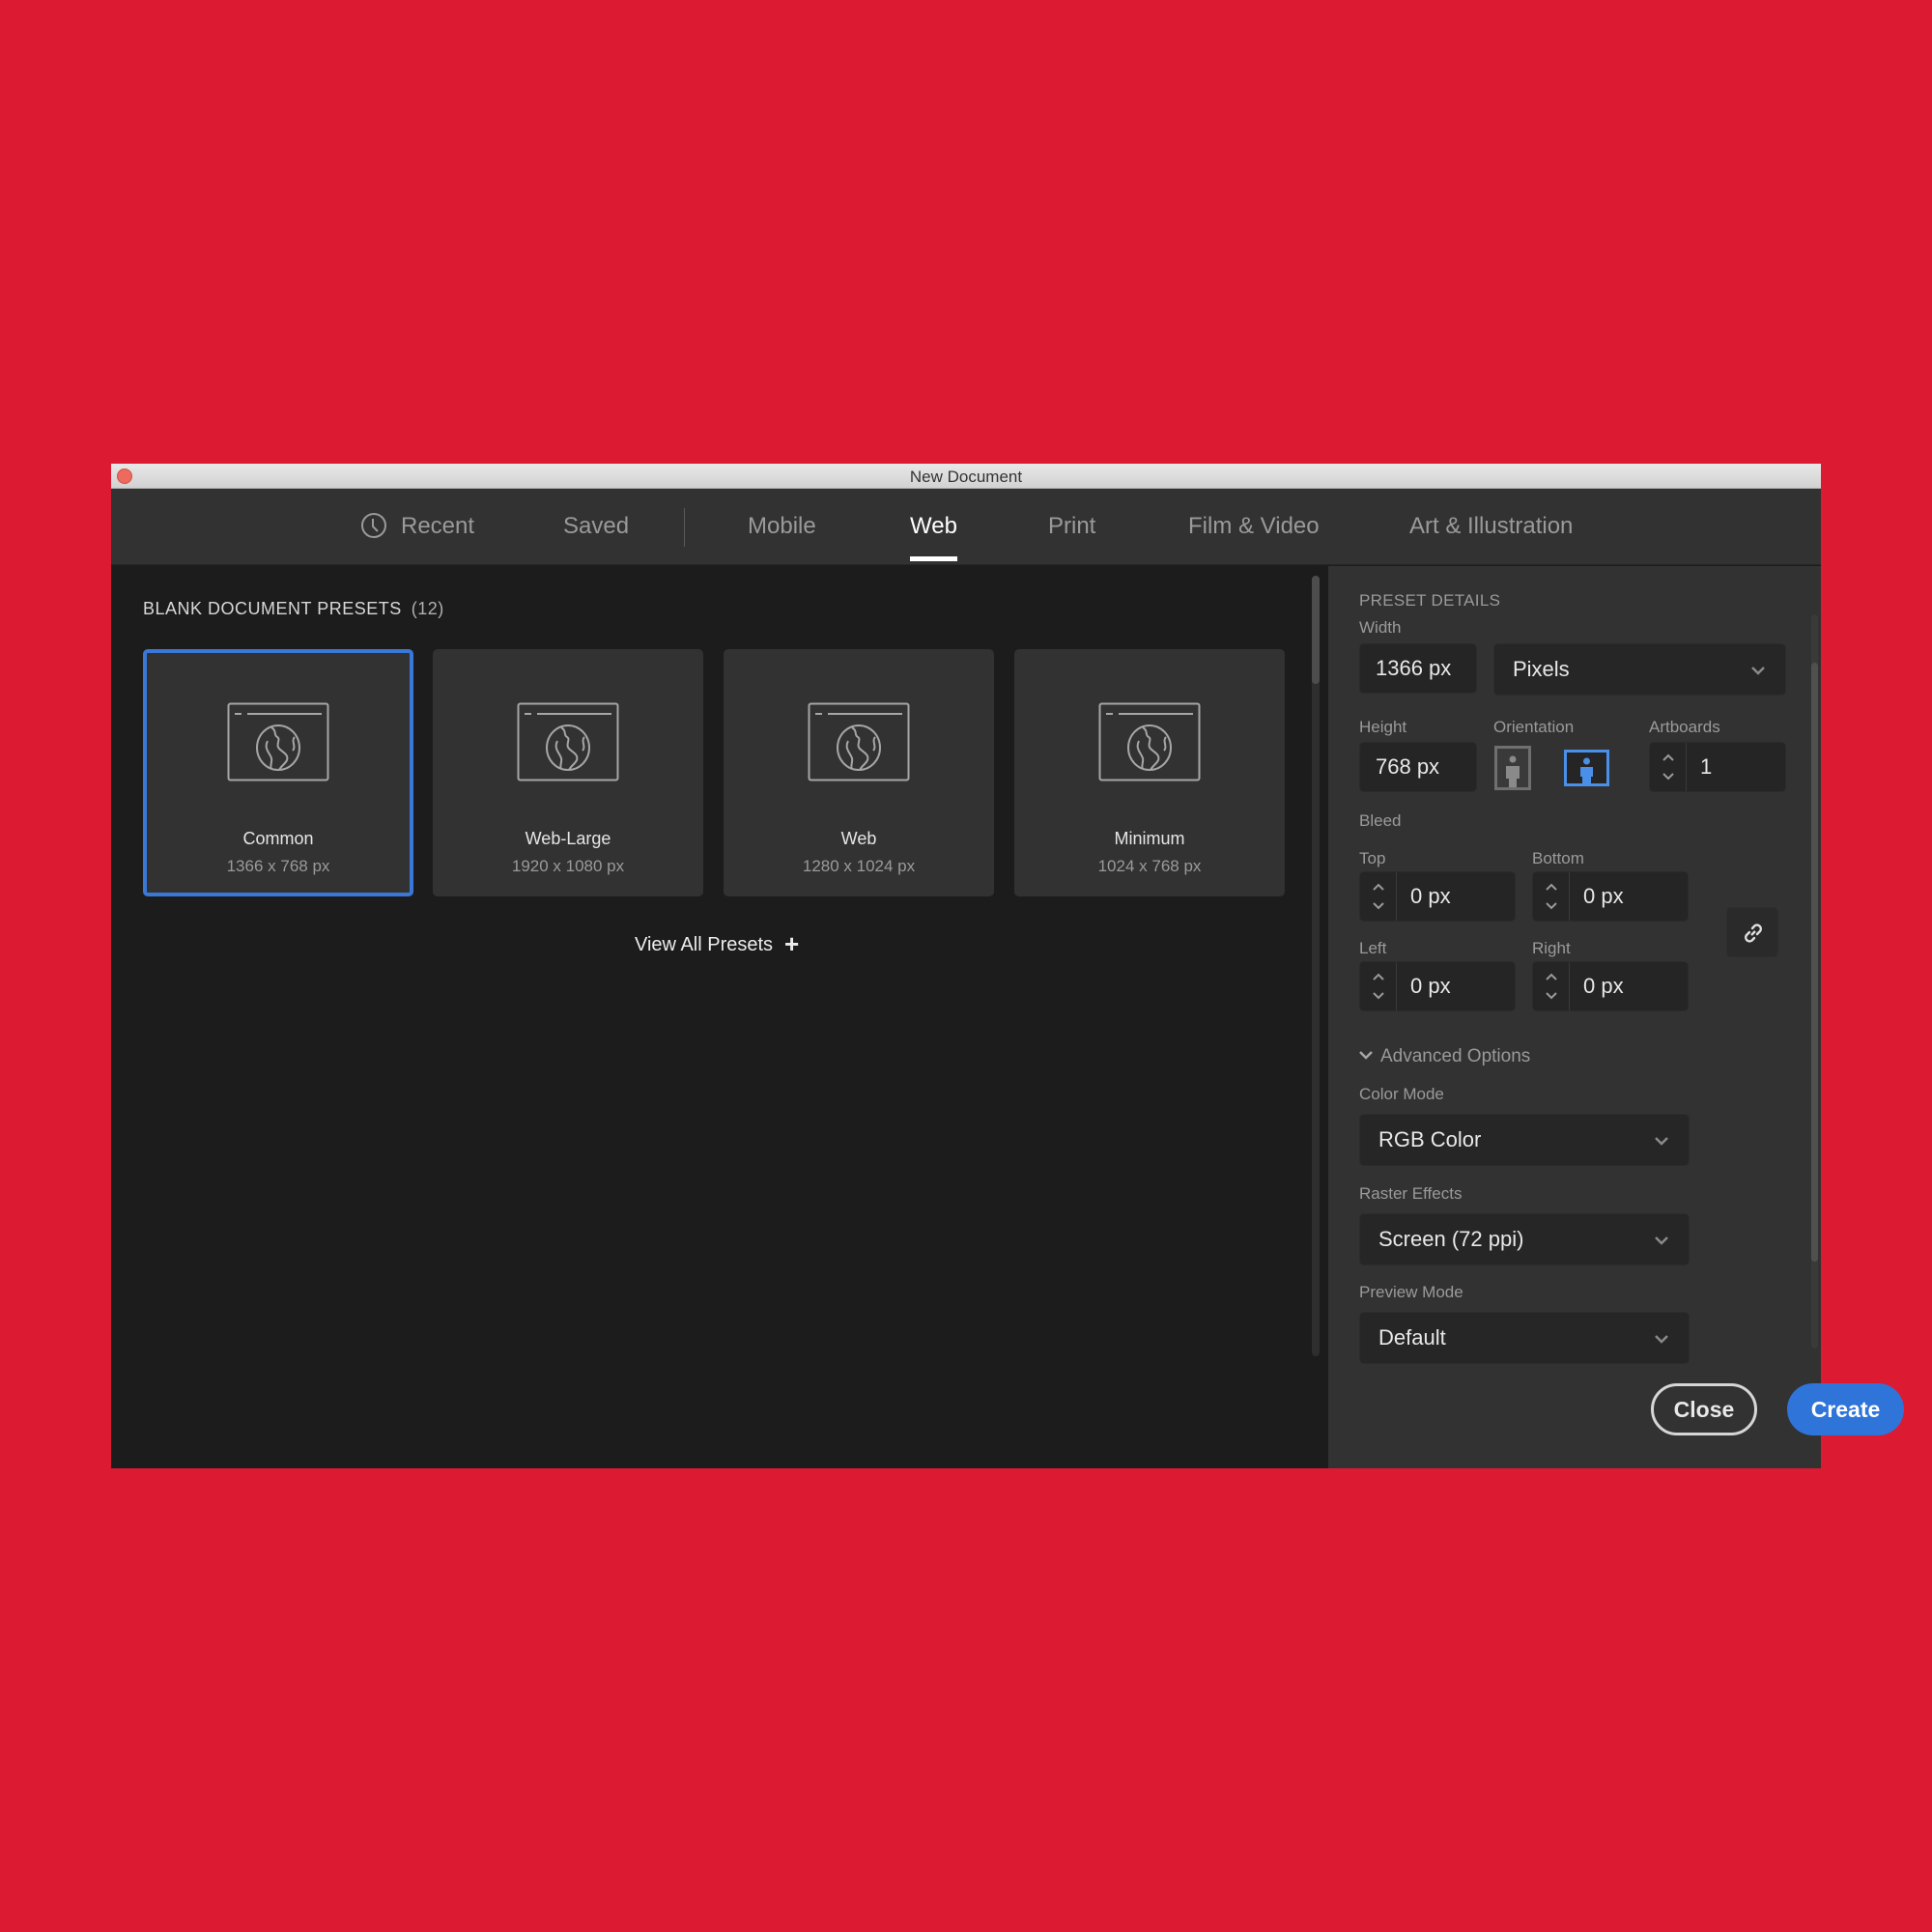 The width and height of the screenshot is (1932, 1932). What do you see at coordinates (427, 608) in the screenshot?
I see `presets-count: (12)` at bounding box center [427, 608].